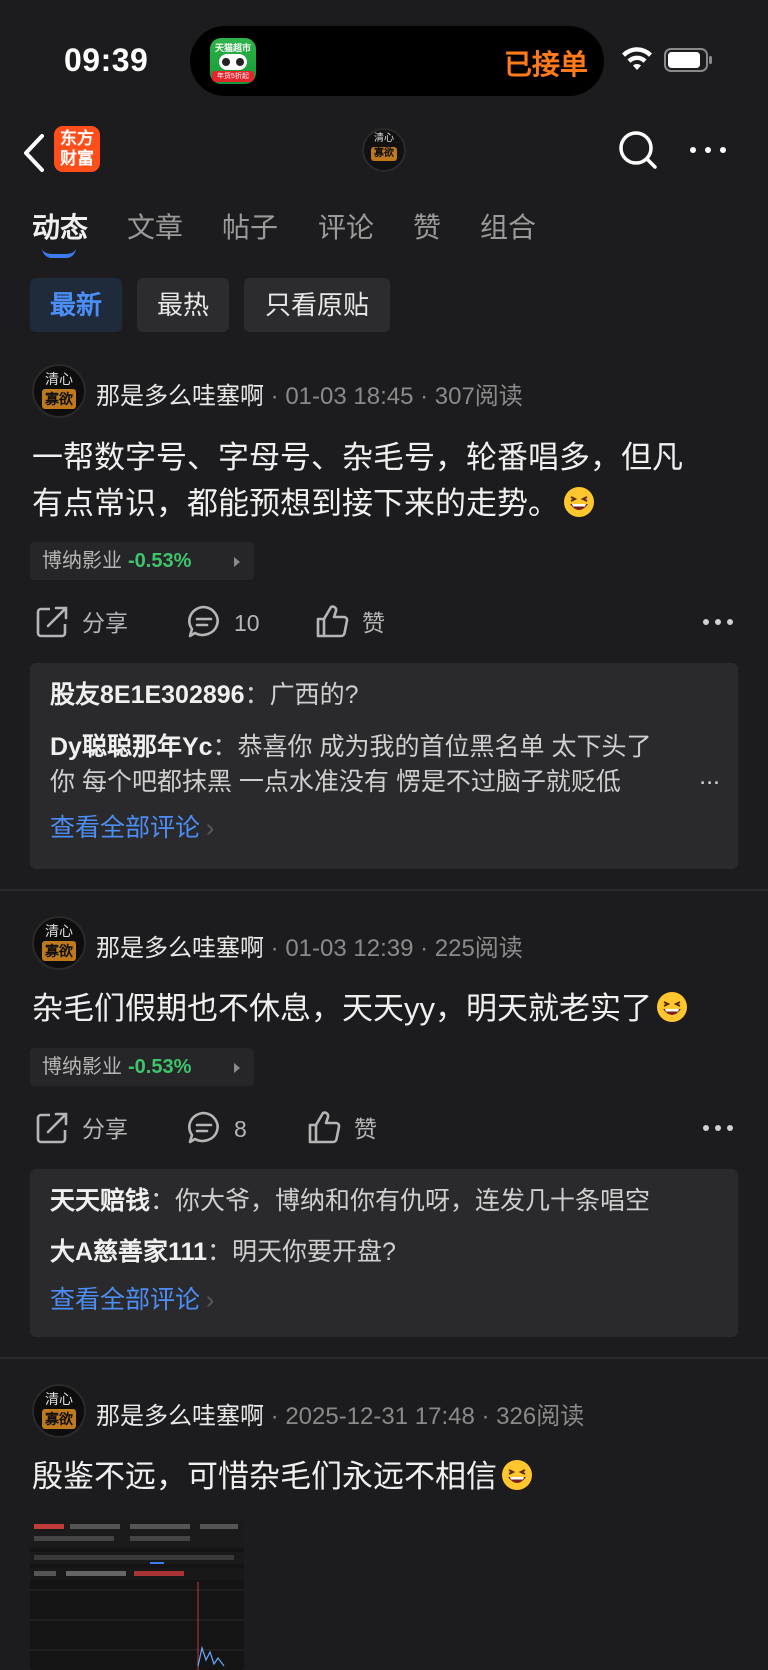  I want to click on post-actions: 分享 10 赞, so click(384, 623).